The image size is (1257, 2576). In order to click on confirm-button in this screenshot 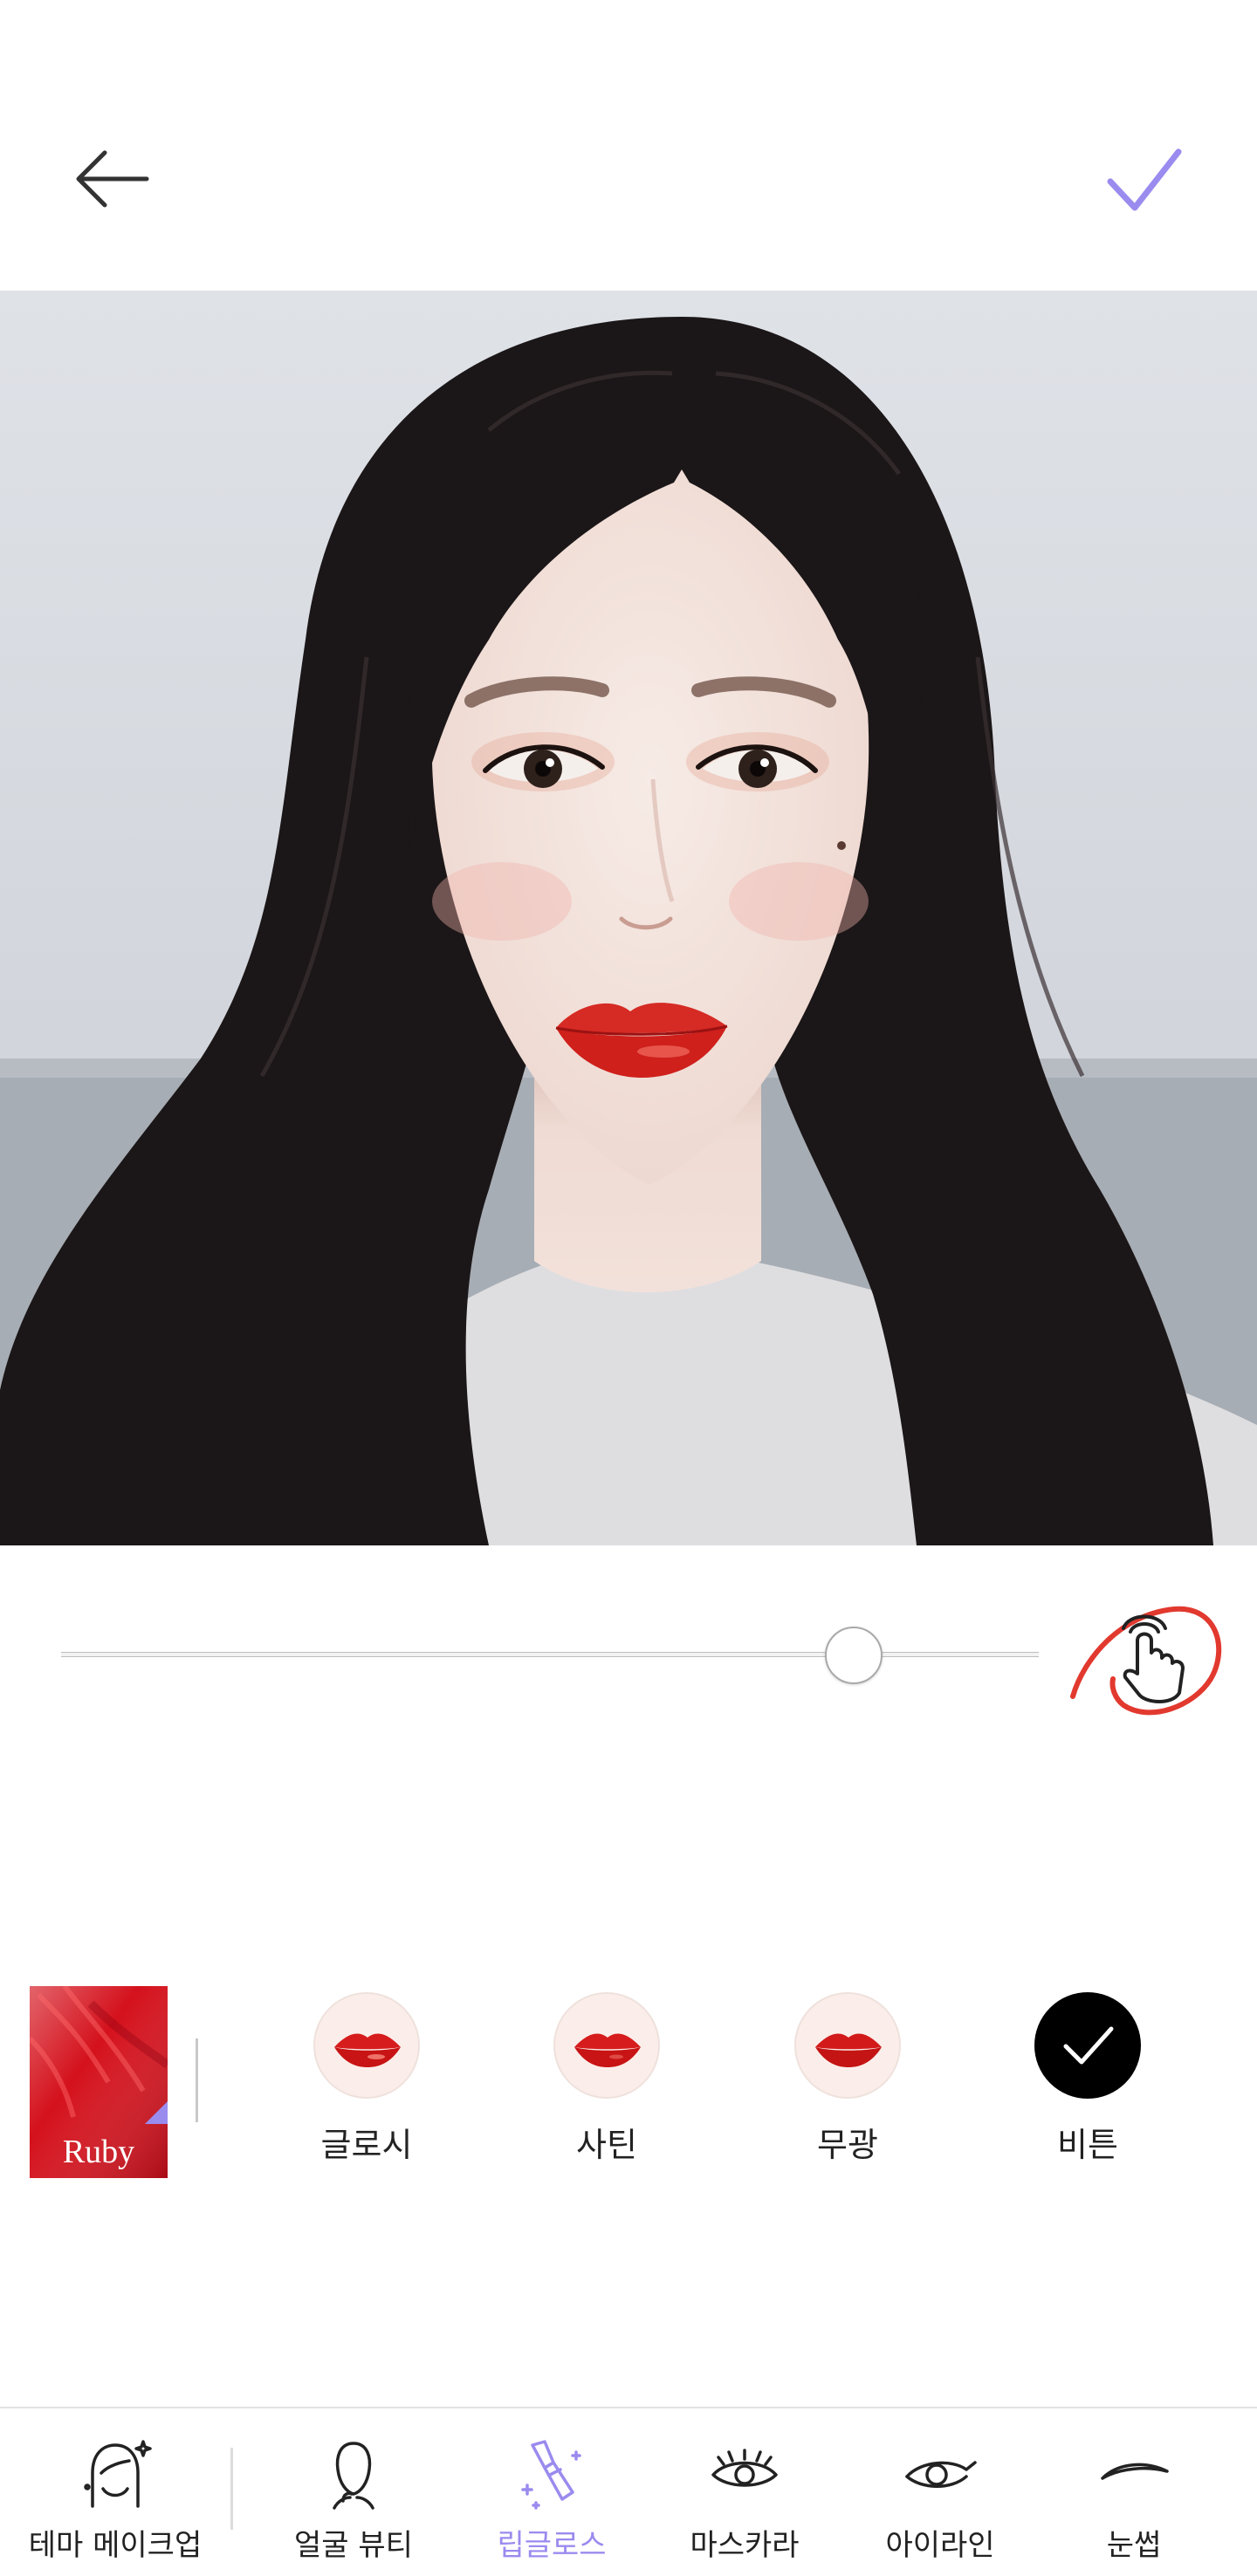, I will do `click(1144, 179)`.